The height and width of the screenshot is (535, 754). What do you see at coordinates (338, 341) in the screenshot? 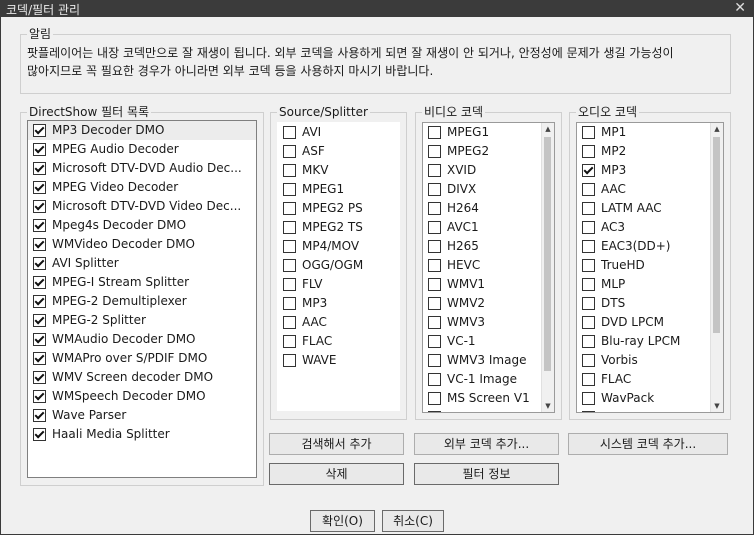
I see `splitter-list-item: FLAC` at bounding box center [338, 341].